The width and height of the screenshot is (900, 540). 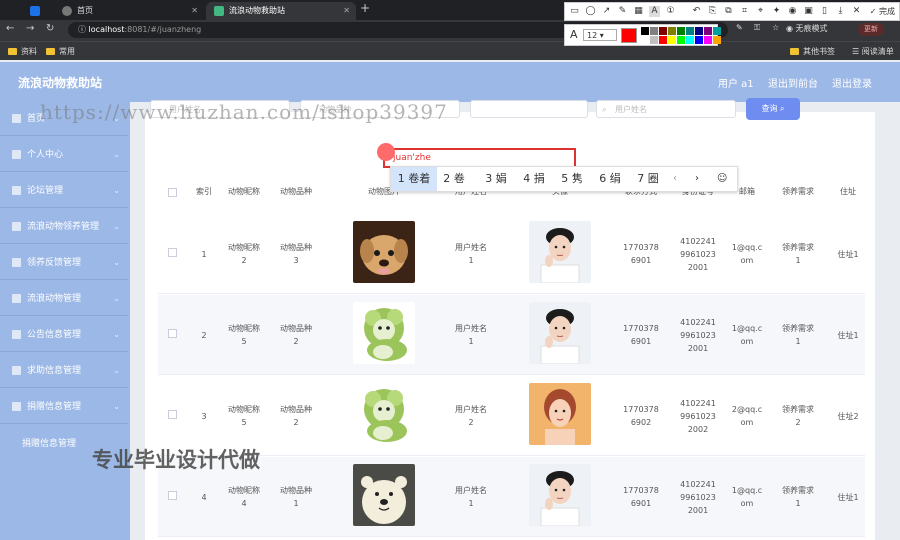 What do you see at coordinates (106, 29) in the screenshot?
I see `url-host: localhost` at bounding box center [106, 29].